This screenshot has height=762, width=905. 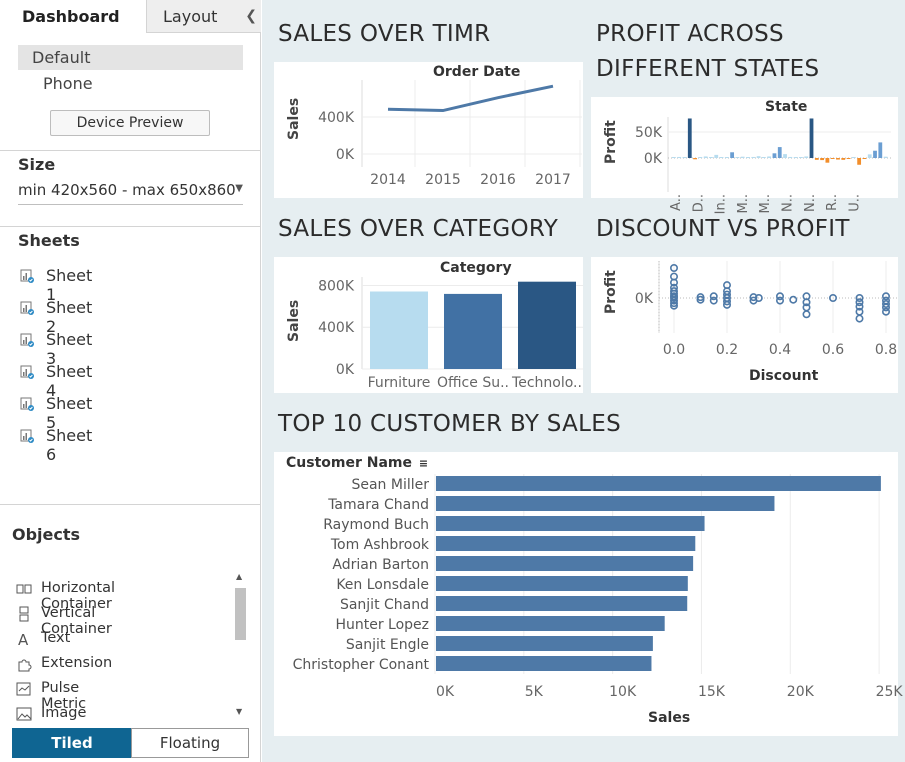 I want to click on objects-section-title: Objects, so click(x=46, y=534).